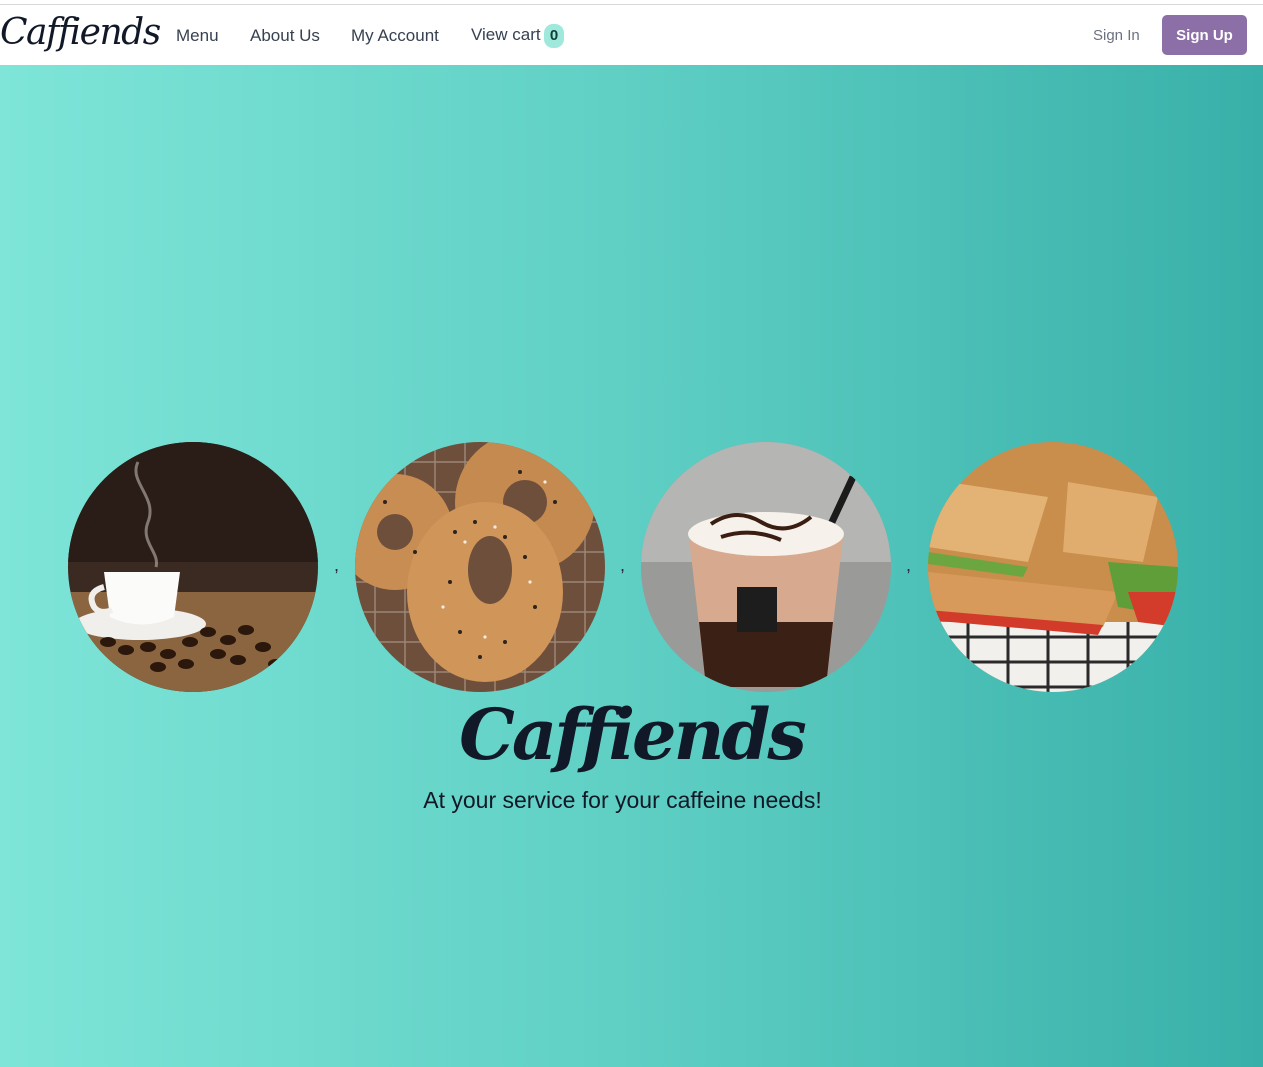 The image size is (1263, 1067). I want to click on sandwich-image, so click(1053, 567).